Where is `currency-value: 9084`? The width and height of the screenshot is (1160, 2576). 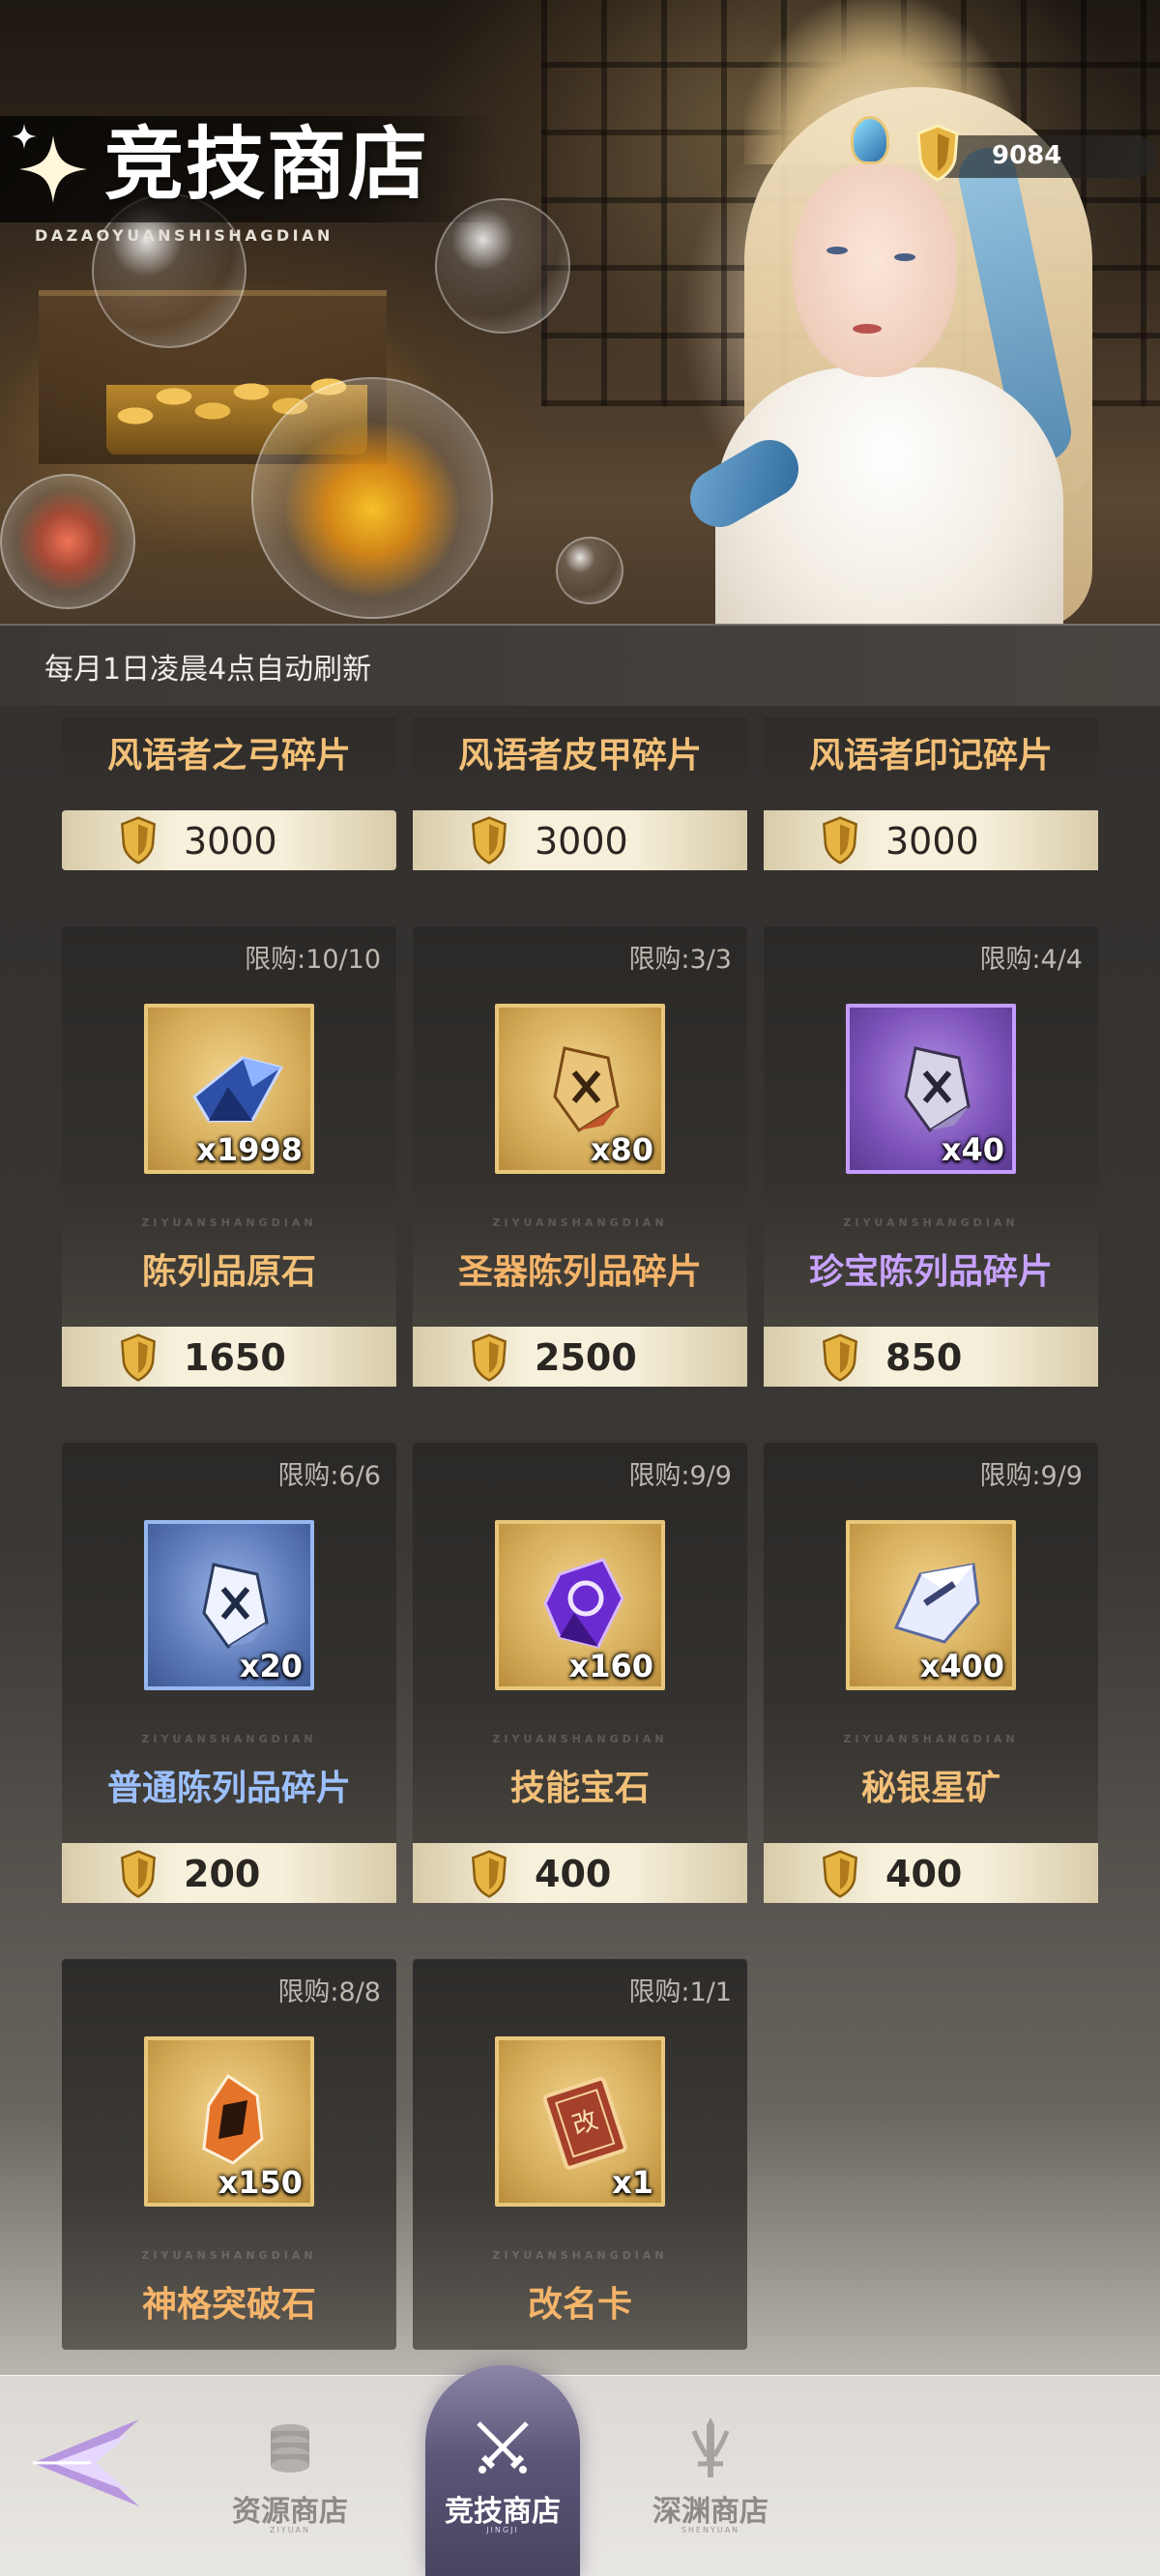 currency-value: 9084 is located at coordinates (1027, 155).